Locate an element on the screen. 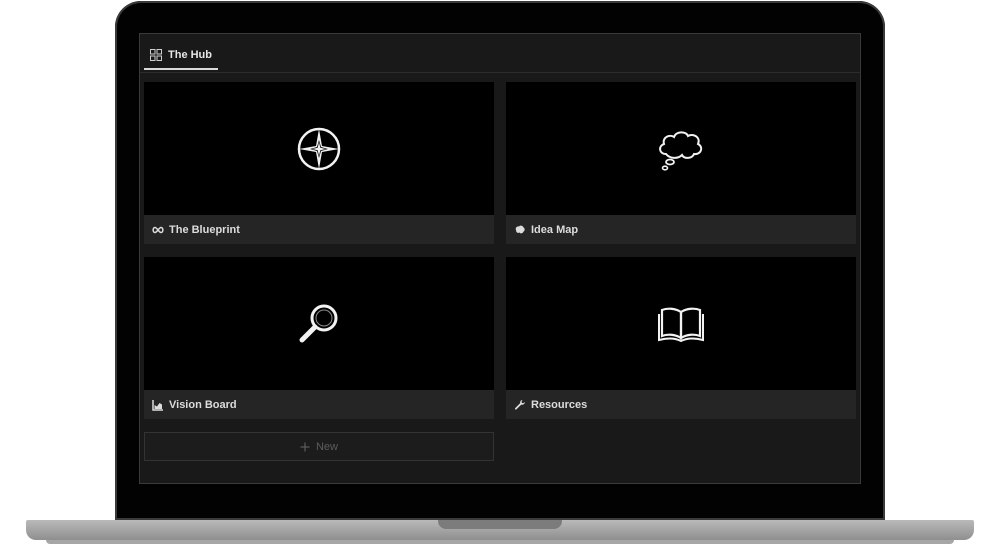 The height and width of the screenshot is (546, 1000). chart-icon is located at coordinates (157, 405).